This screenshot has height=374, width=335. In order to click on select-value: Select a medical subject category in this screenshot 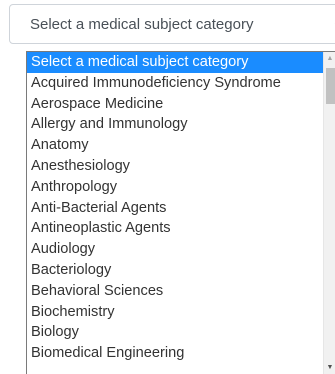, I will do `click(142, 24)`.